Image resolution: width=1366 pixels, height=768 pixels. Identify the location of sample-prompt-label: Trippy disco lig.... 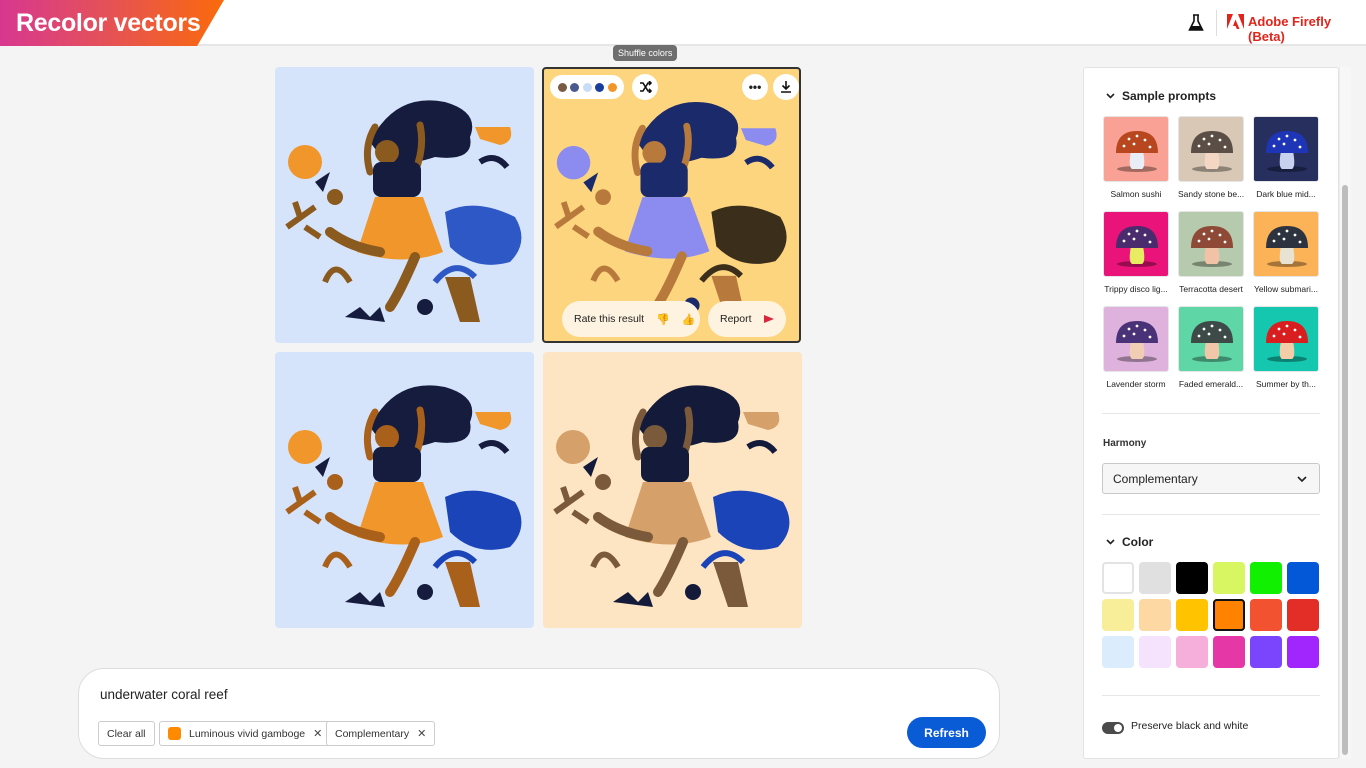
(1136, 289).